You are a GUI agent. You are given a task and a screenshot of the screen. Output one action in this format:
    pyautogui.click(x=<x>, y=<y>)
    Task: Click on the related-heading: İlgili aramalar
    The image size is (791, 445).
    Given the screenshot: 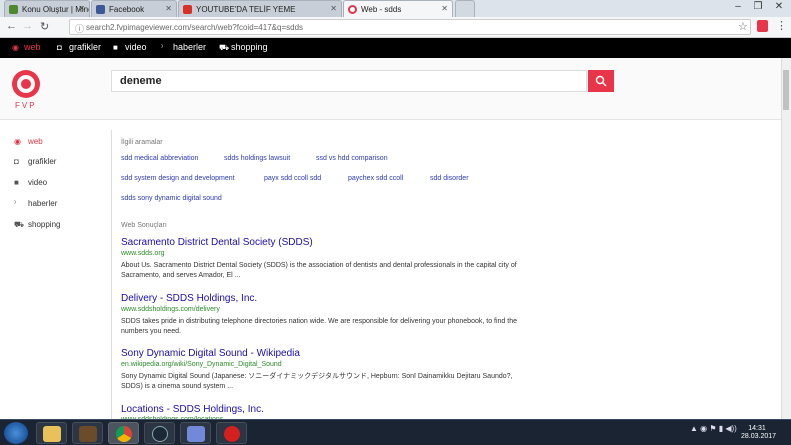 What is the action you would take?
    pyautogui.click(x=142, y=142)
    